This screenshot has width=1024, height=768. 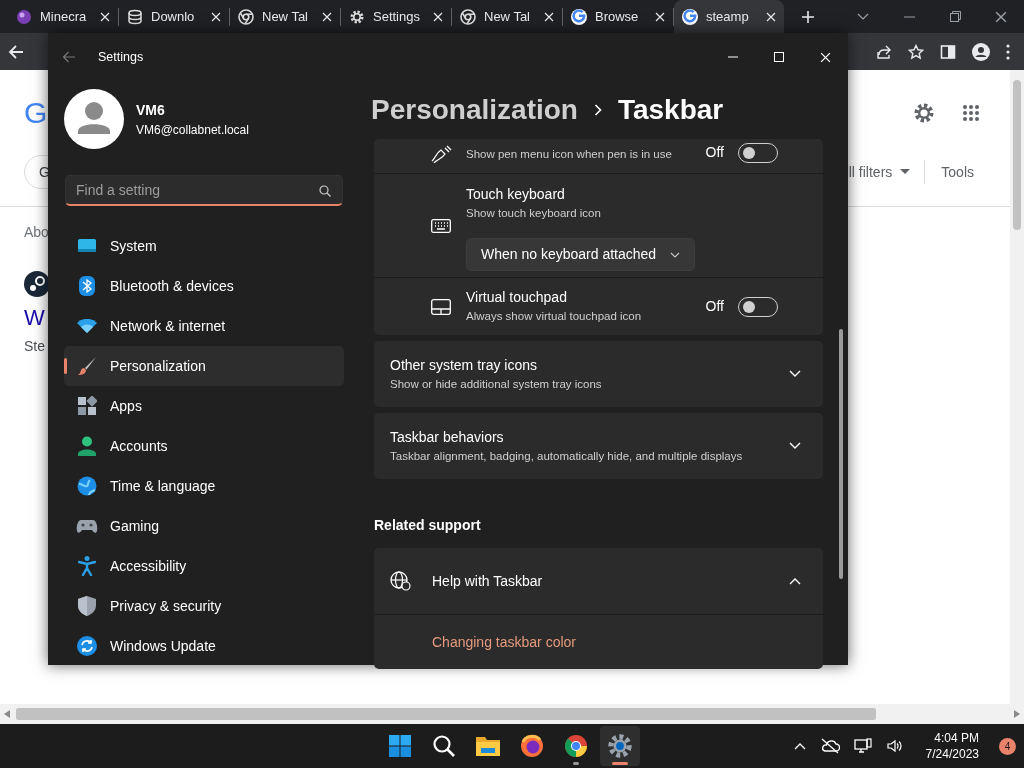 I want to click on search-field: Find a setting, so click(x=204, y=190).